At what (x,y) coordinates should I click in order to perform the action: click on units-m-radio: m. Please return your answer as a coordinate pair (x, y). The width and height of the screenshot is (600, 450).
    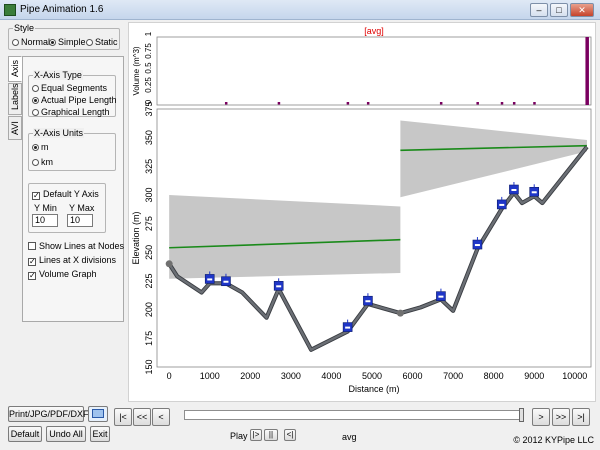
    Looking at the image, I should click on (40, 147).